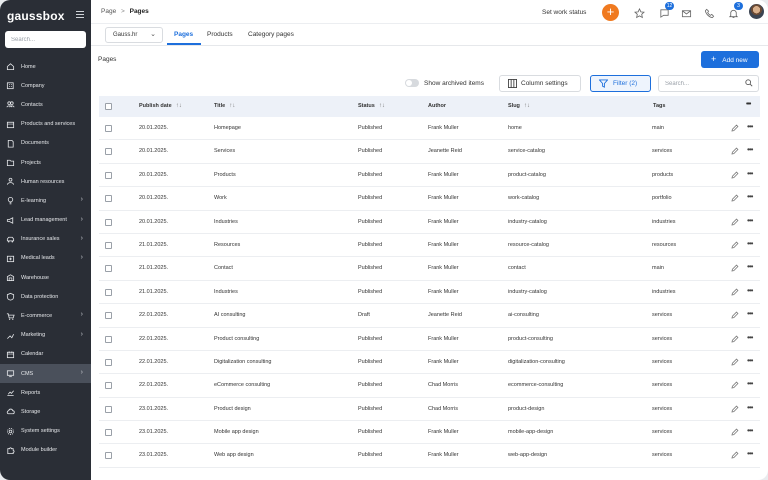 The width and height of the screenshot is (768, 480). I want to click on sidebar-item-human-resources: Human resources, so click(45, 181).